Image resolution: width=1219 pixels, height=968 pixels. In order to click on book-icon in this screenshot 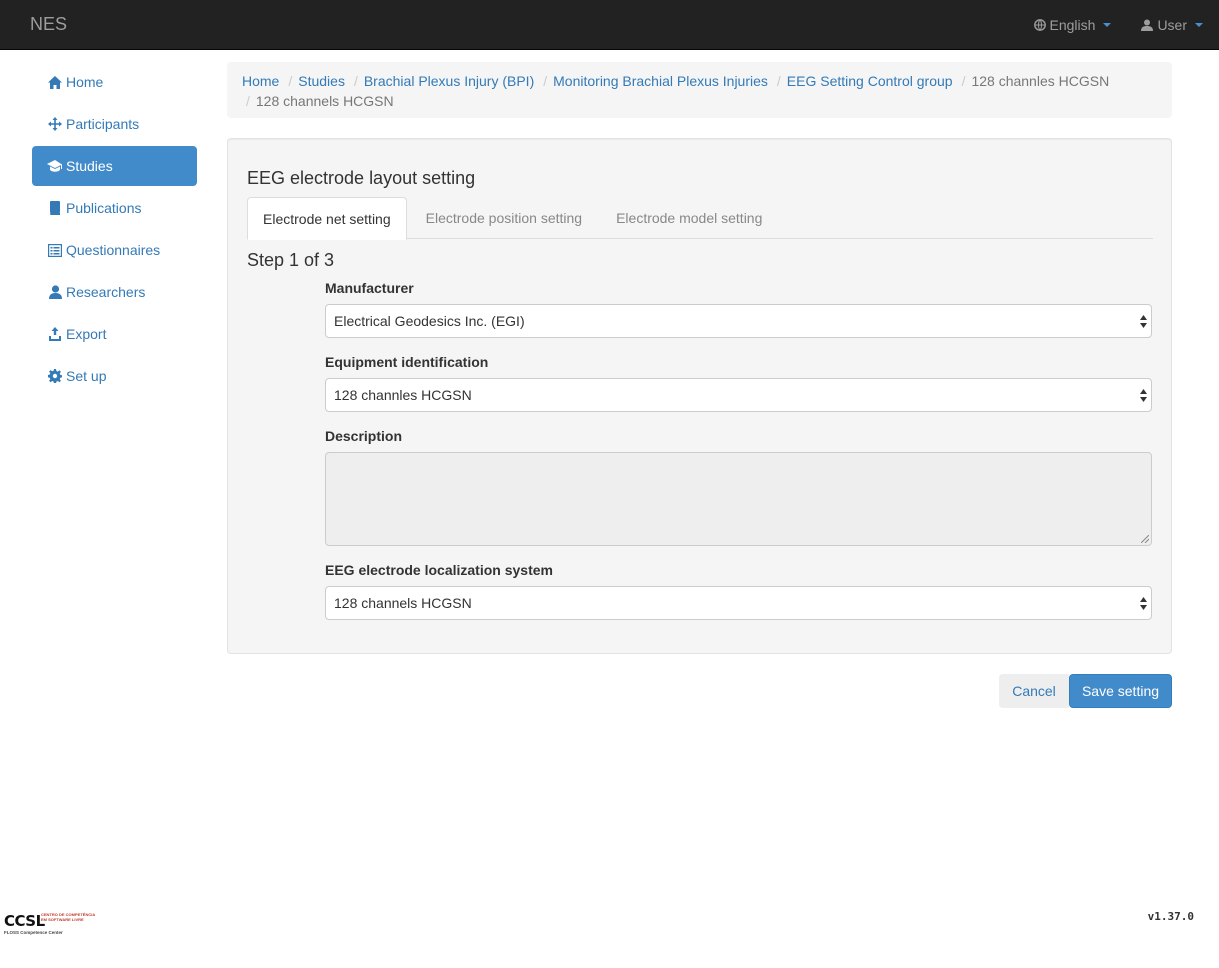, I will do `click(55, 208)`.